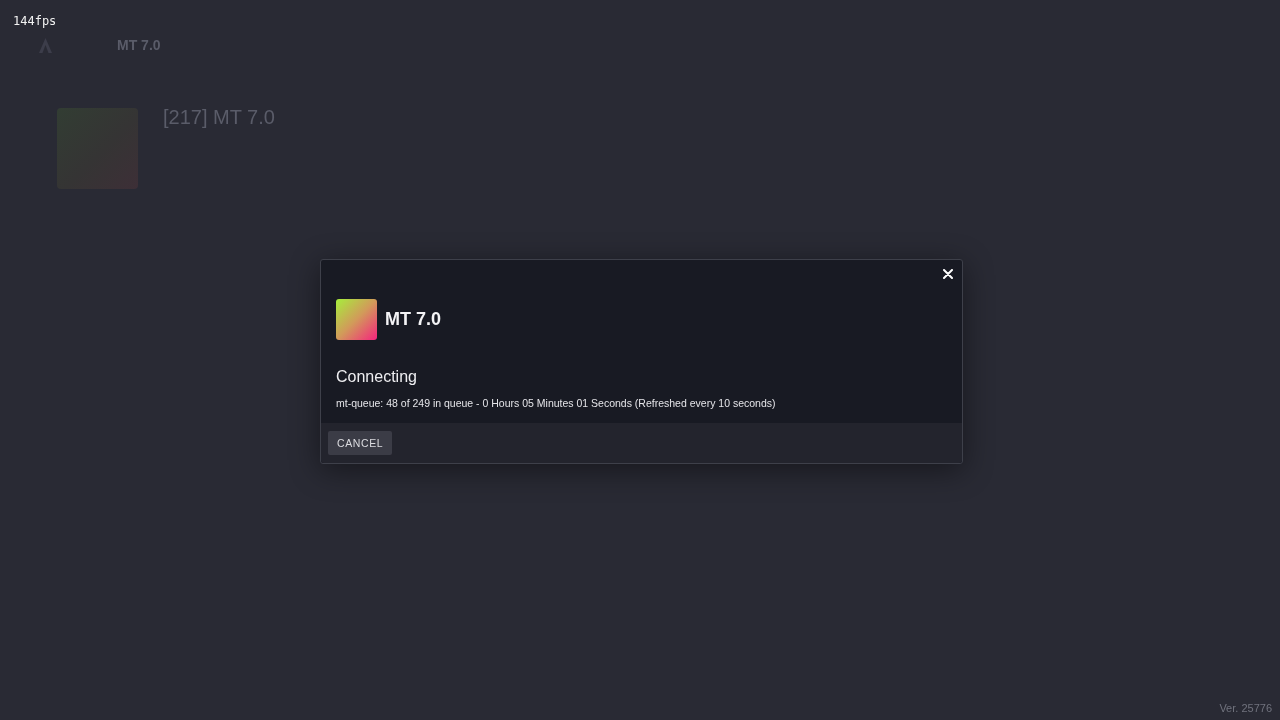 The width and height of the screenshot is (1280, 720). I want to click on close-icon, so click(948, 273).